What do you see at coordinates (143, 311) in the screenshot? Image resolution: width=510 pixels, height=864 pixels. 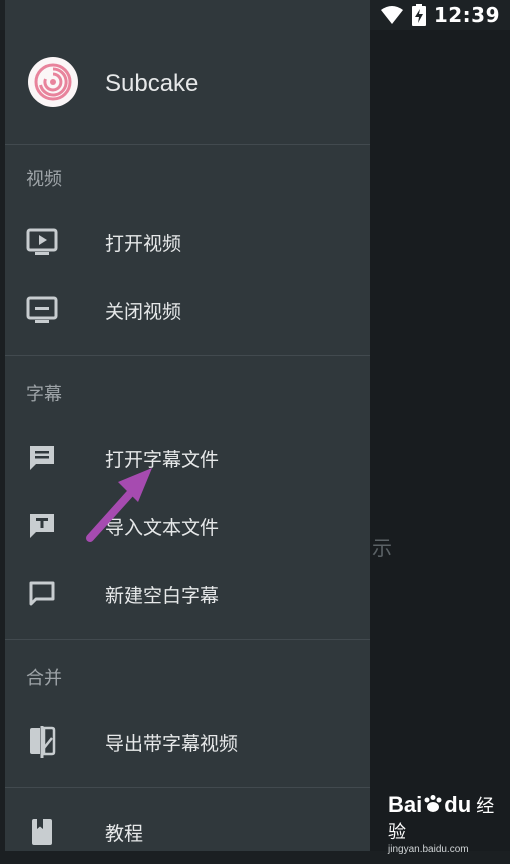 I see `menu-item-label: 关闭视频` at bounding box center [143, 311].